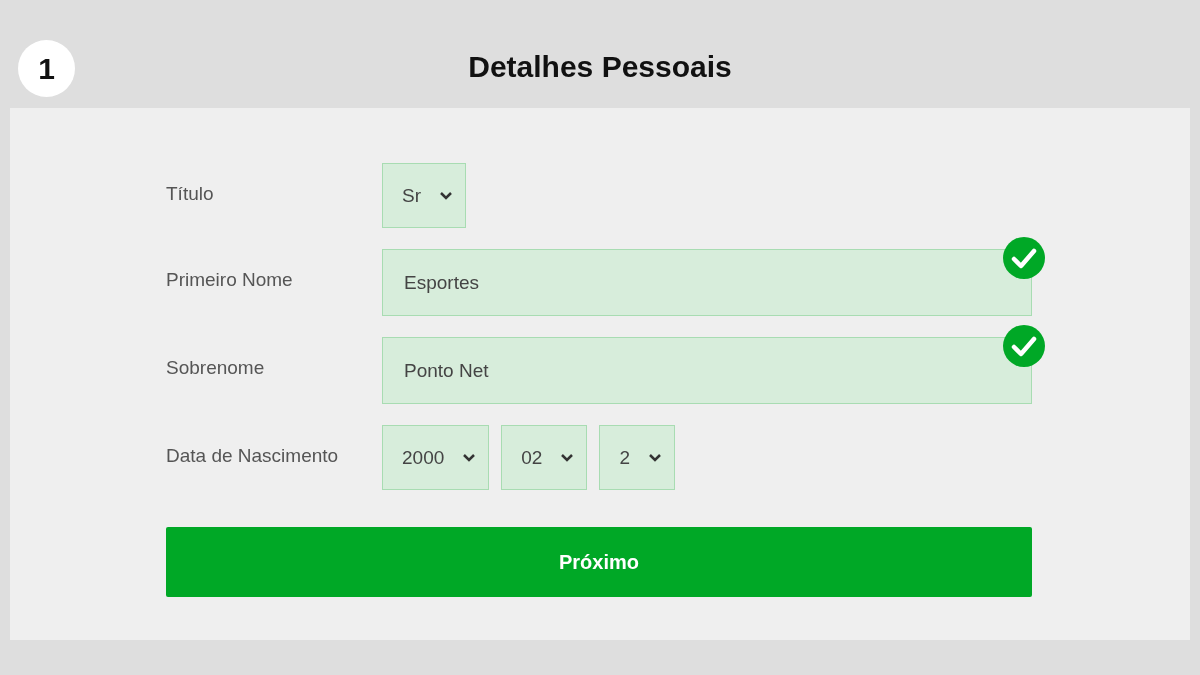  What do you see at coordinates (637, 457) in the screenshot?
I see `dropdown: 2` at bounding box center [637, 457].